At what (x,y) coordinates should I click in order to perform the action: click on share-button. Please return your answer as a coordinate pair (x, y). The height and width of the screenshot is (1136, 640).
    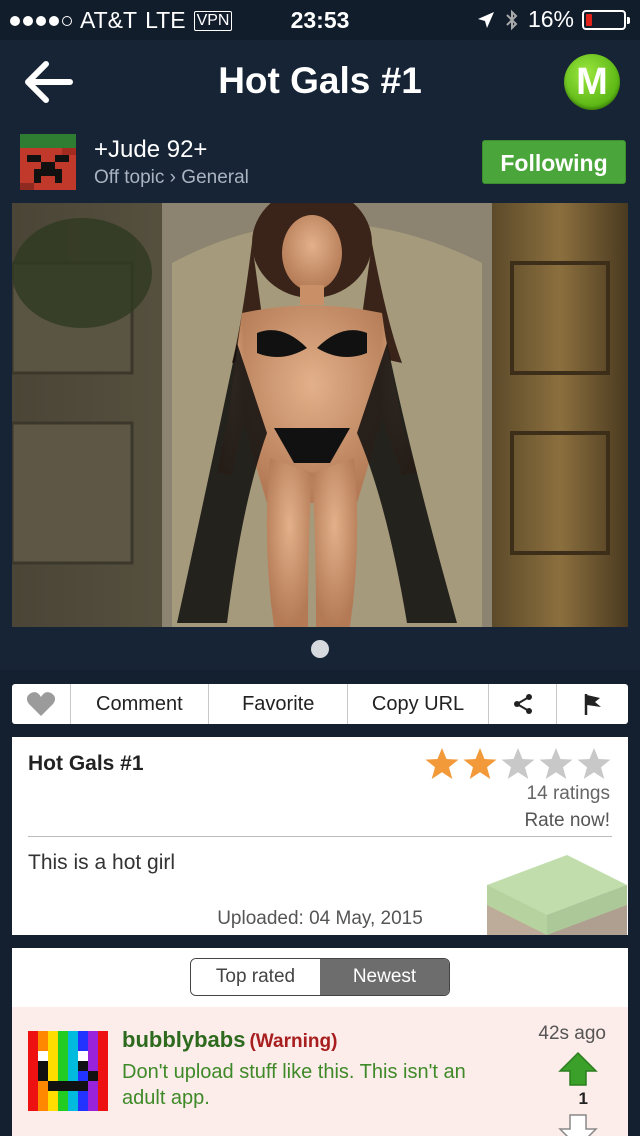
    Looking at the image, I should click on (523, 704).